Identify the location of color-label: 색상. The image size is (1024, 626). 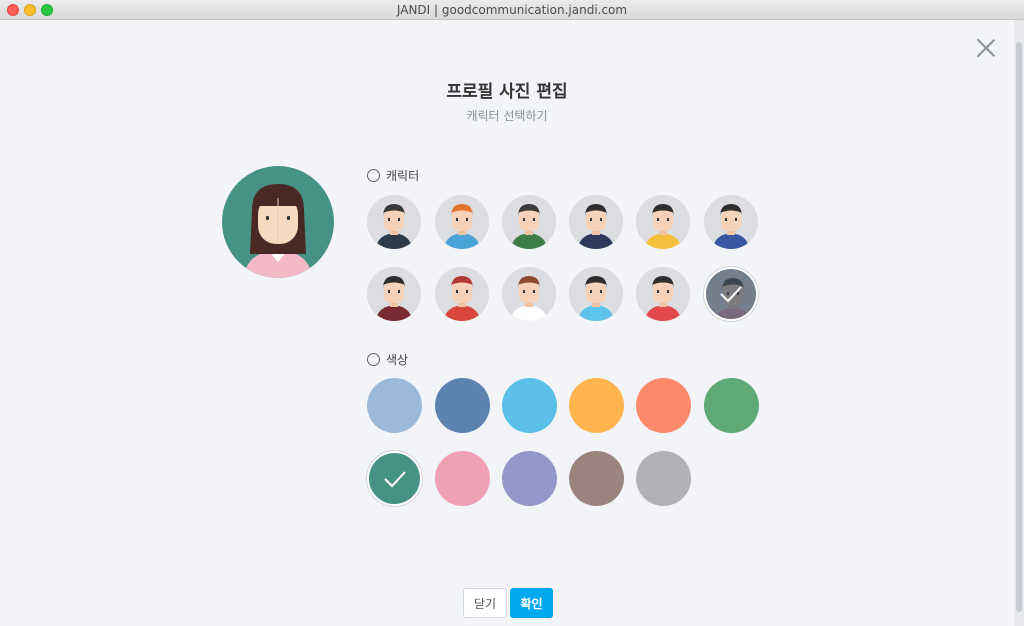
(397, 360).